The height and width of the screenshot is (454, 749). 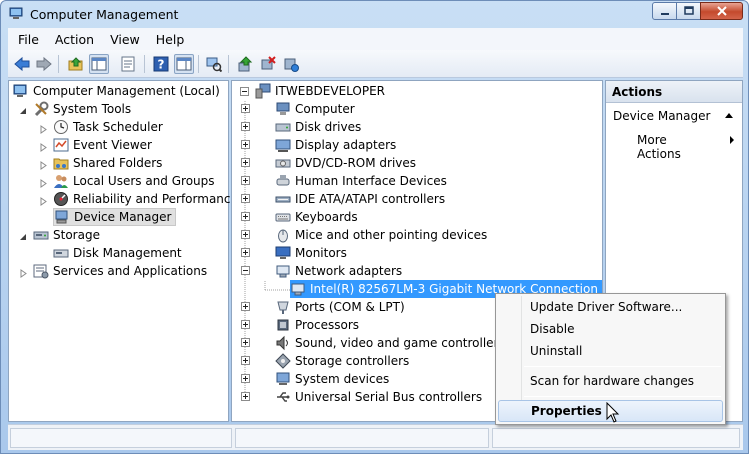 I want to click on device-category-storage-controllers: Storage controllers, so click(x=342, y=361).